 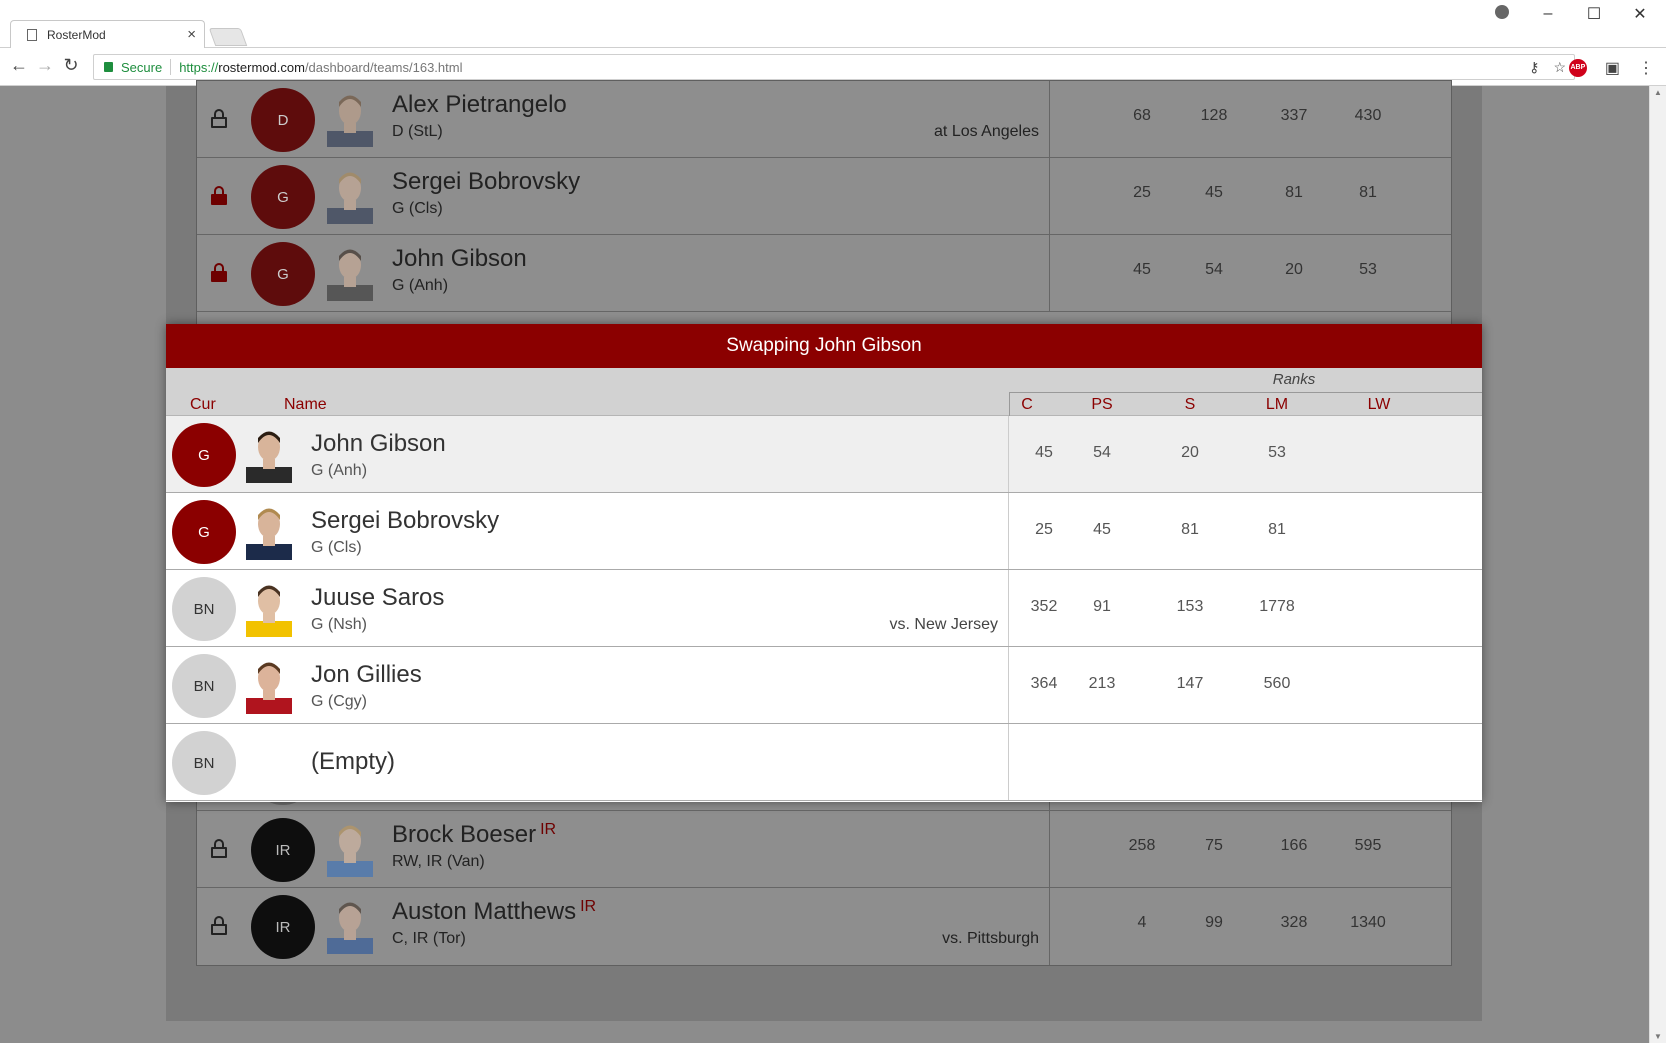 What do you see at coordinates (1214, 115) in the screenshot?
I see `rank-value: 128` at bounding box center [1214, 115].